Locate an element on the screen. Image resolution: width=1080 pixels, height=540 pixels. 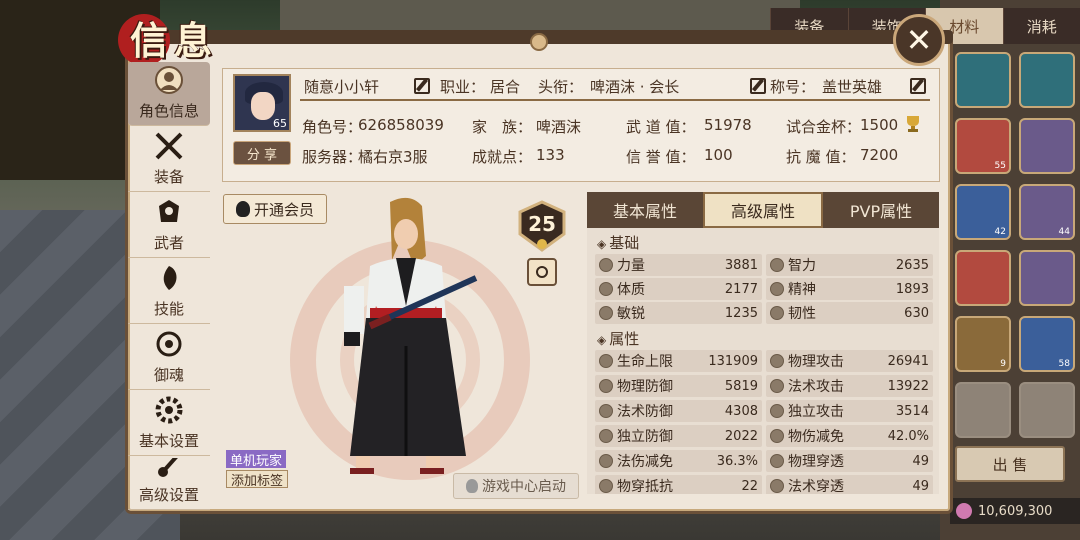
game-center-label: 游戏中心启动 is located at coordinates (524, 487).